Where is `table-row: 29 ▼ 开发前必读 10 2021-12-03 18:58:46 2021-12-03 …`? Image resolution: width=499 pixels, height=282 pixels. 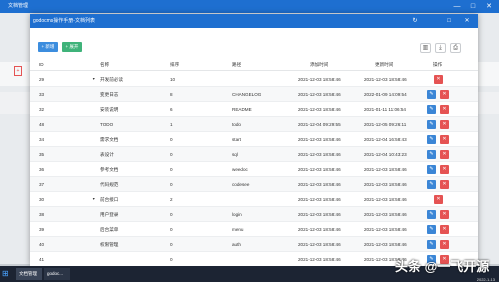 table-row: 29 ▼ 开发前必读 10 2021-12-03 18:58:46 2021-12-03 … is located at coordinates (254, 79).